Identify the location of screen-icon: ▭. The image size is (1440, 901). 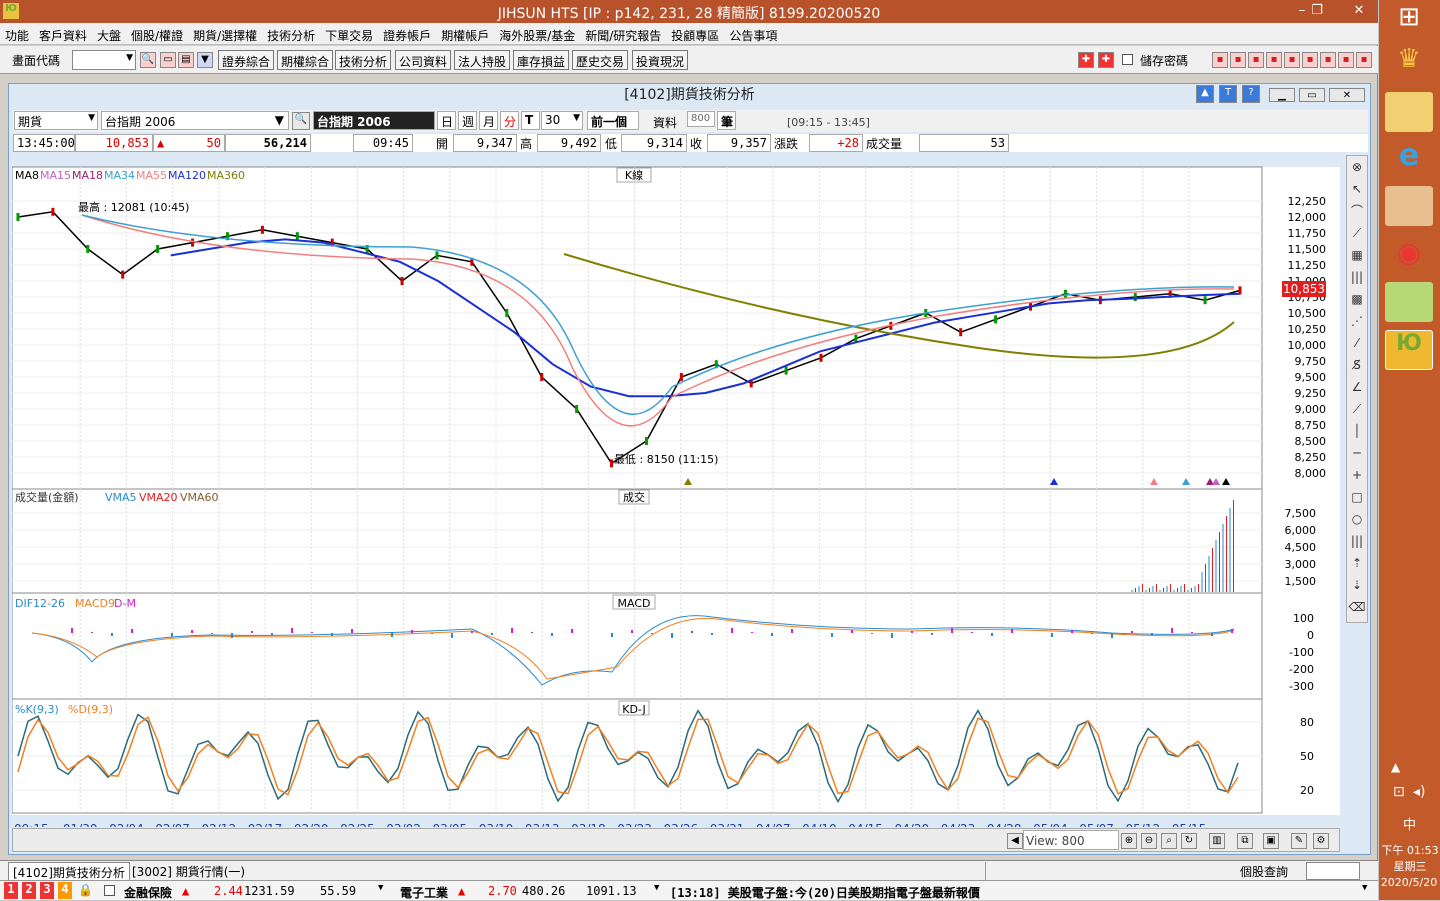
(168, 60).